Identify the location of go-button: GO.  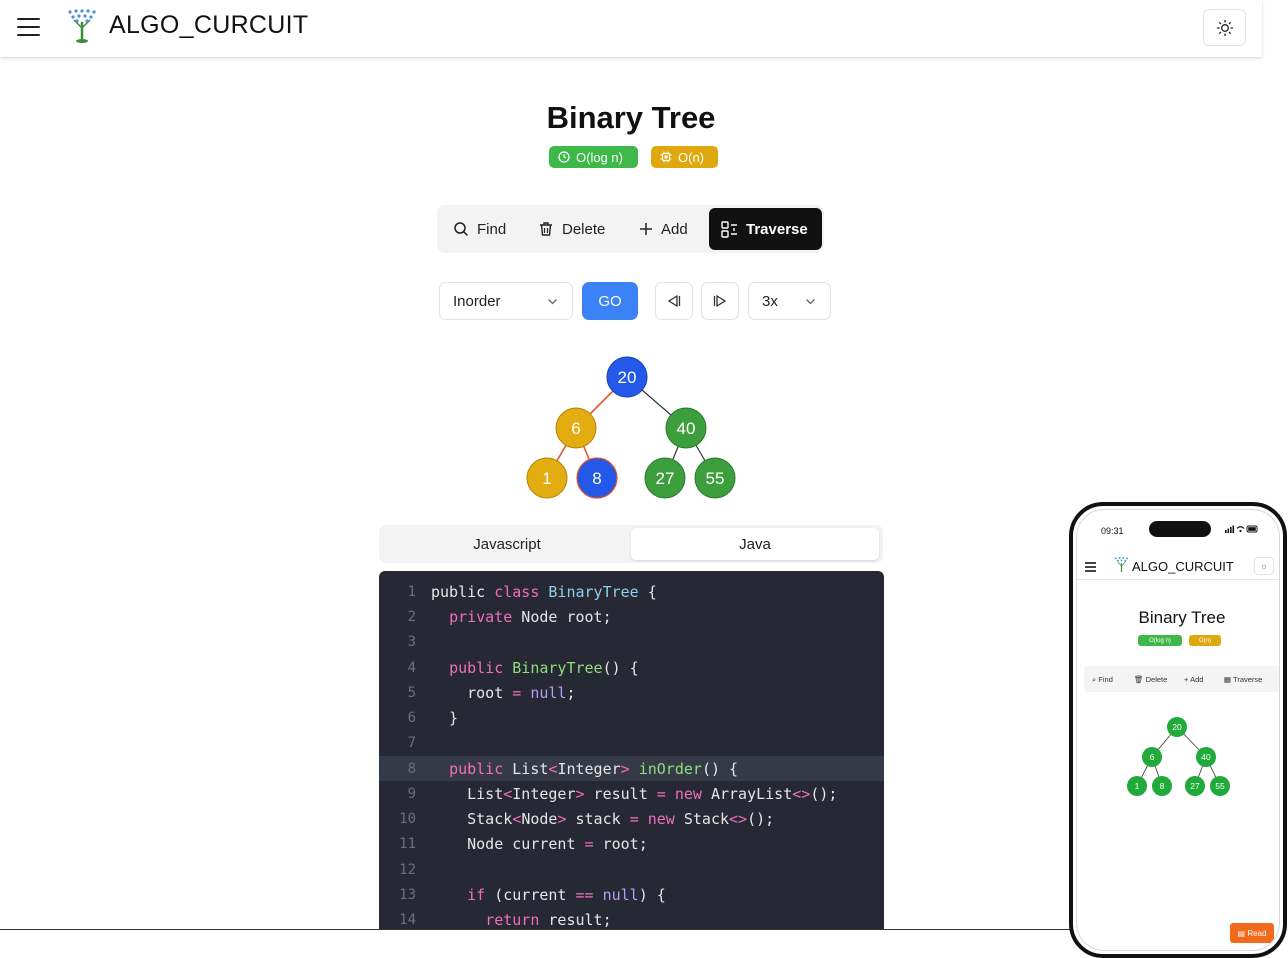
(610, 301).